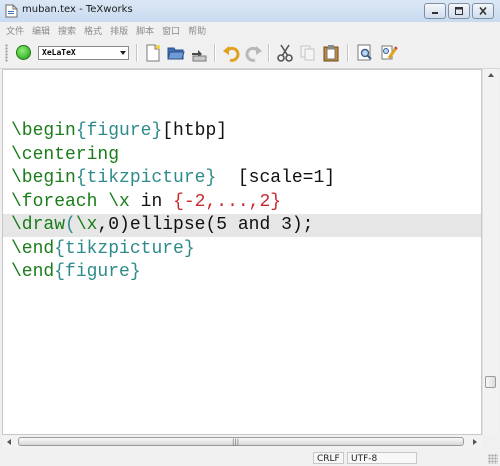 The width and height of the screenshot is (500, 466). Describe the element at coordinates (250, 458) in the screenshot. I see `status-bar: CRLF UTF-8` at that location.